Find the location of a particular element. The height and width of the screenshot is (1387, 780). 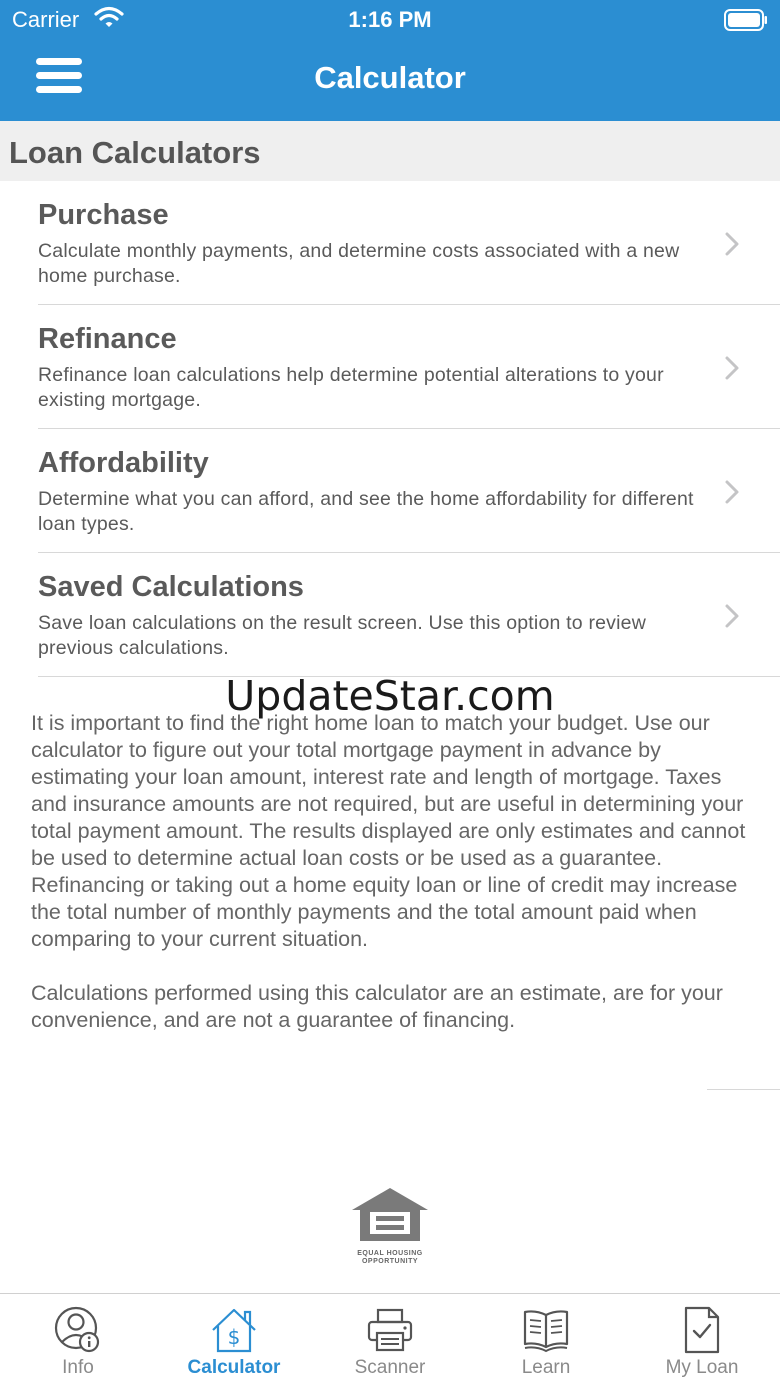

book-icon is located at coordinates (546, 1331).